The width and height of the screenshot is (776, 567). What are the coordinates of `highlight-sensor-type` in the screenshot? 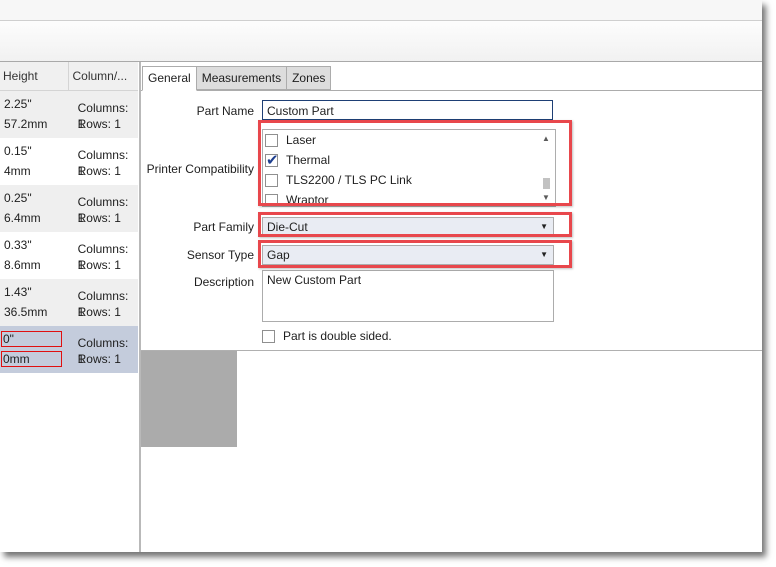 It's located at (415, 254).